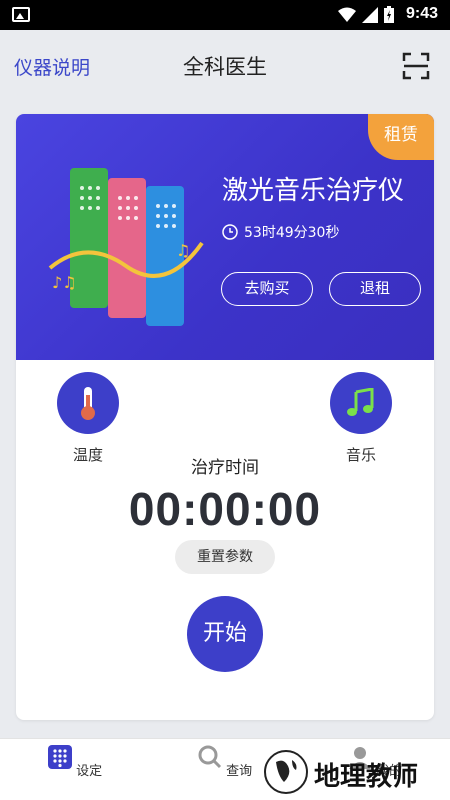  Describe the element at coordinates (59, 757) in the screenshot. I see `keypad-icon` at that location.